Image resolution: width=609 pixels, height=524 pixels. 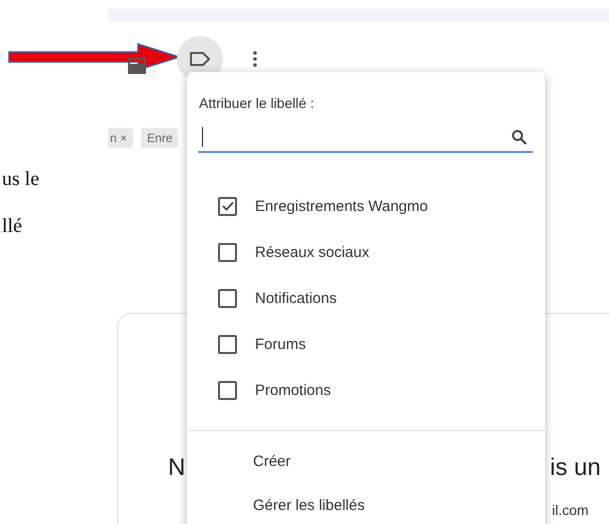 I want to click on document-text: us le, so click(x=21, y=179).